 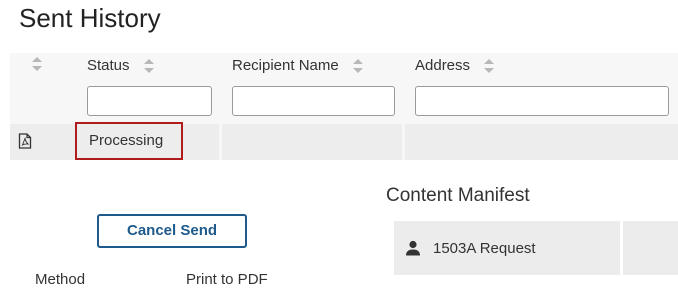 I want to click on pdf-file-icon, so click(x=25, y=141).